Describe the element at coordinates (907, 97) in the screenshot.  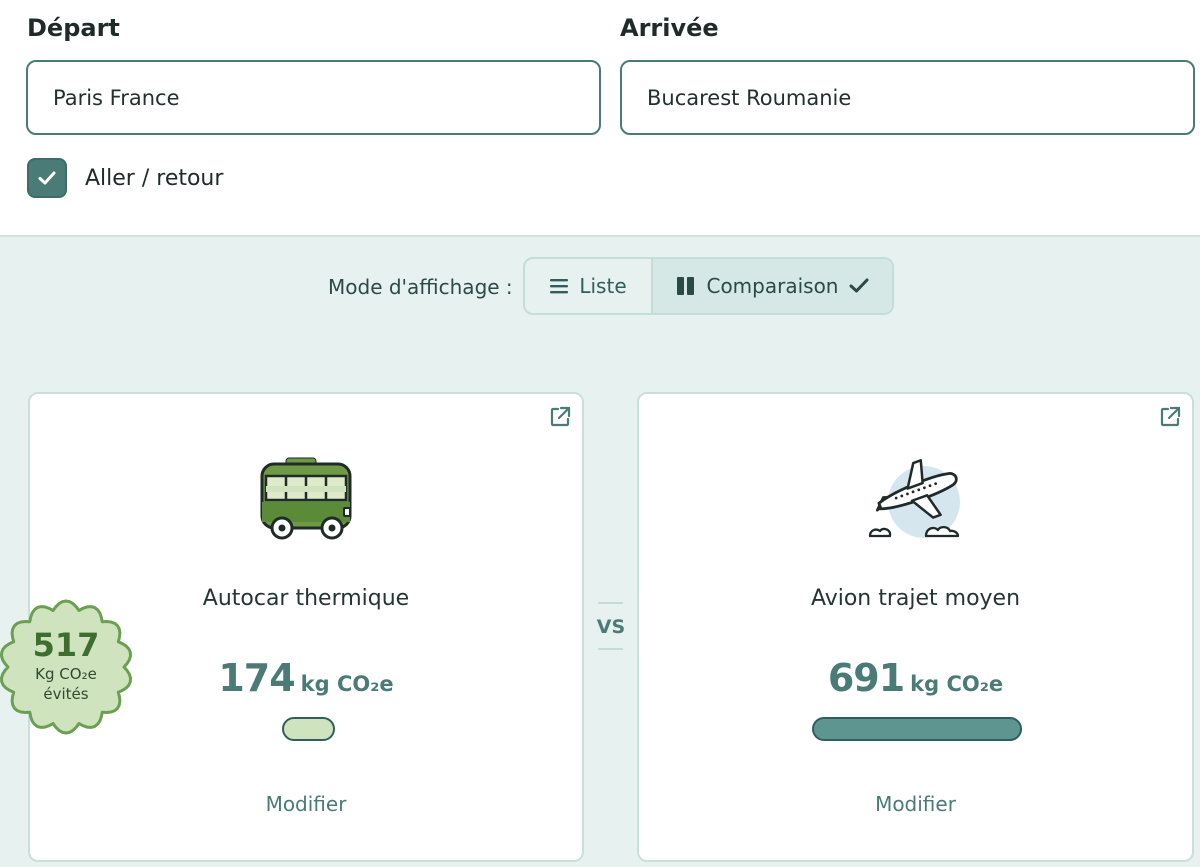
I see `arrival-input` at that location.